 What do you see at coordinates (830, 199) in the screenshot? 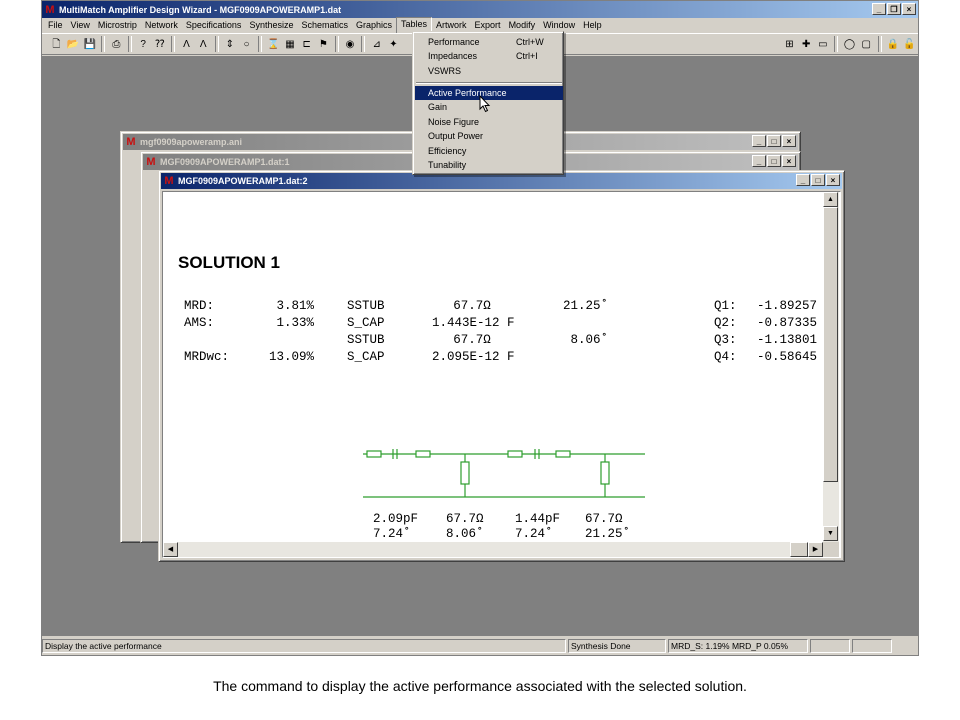
I see `scroll-up-icon: ▲` at bounding box center [830, 199].